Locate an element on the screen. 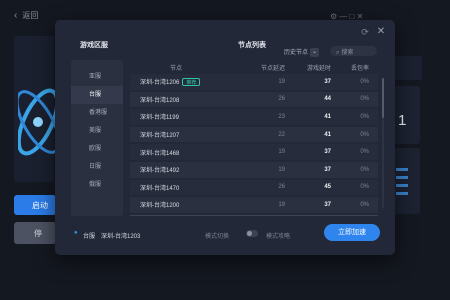  search-icon: ⌕ is located at coordinates (338, 53).